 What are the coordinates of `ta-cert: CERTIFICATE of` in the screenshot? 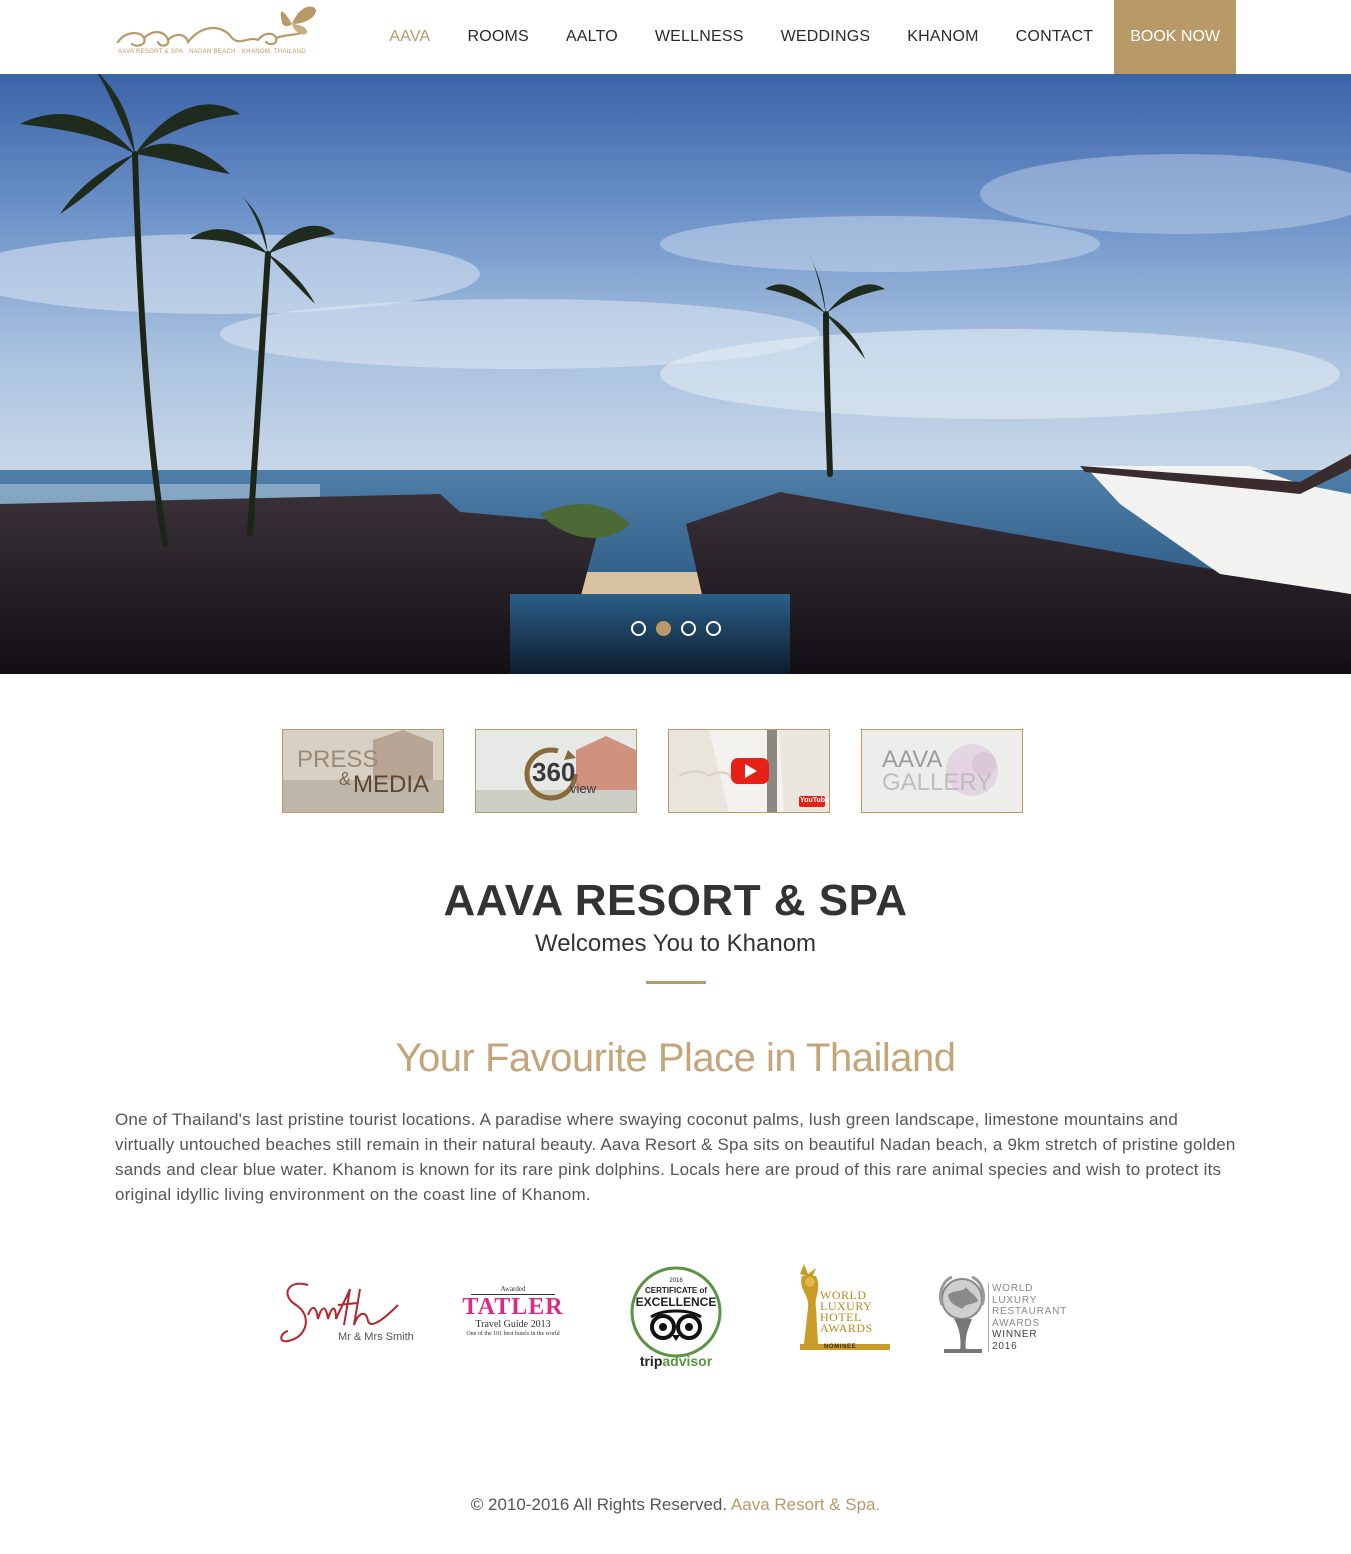 It's located at (676, 1290).